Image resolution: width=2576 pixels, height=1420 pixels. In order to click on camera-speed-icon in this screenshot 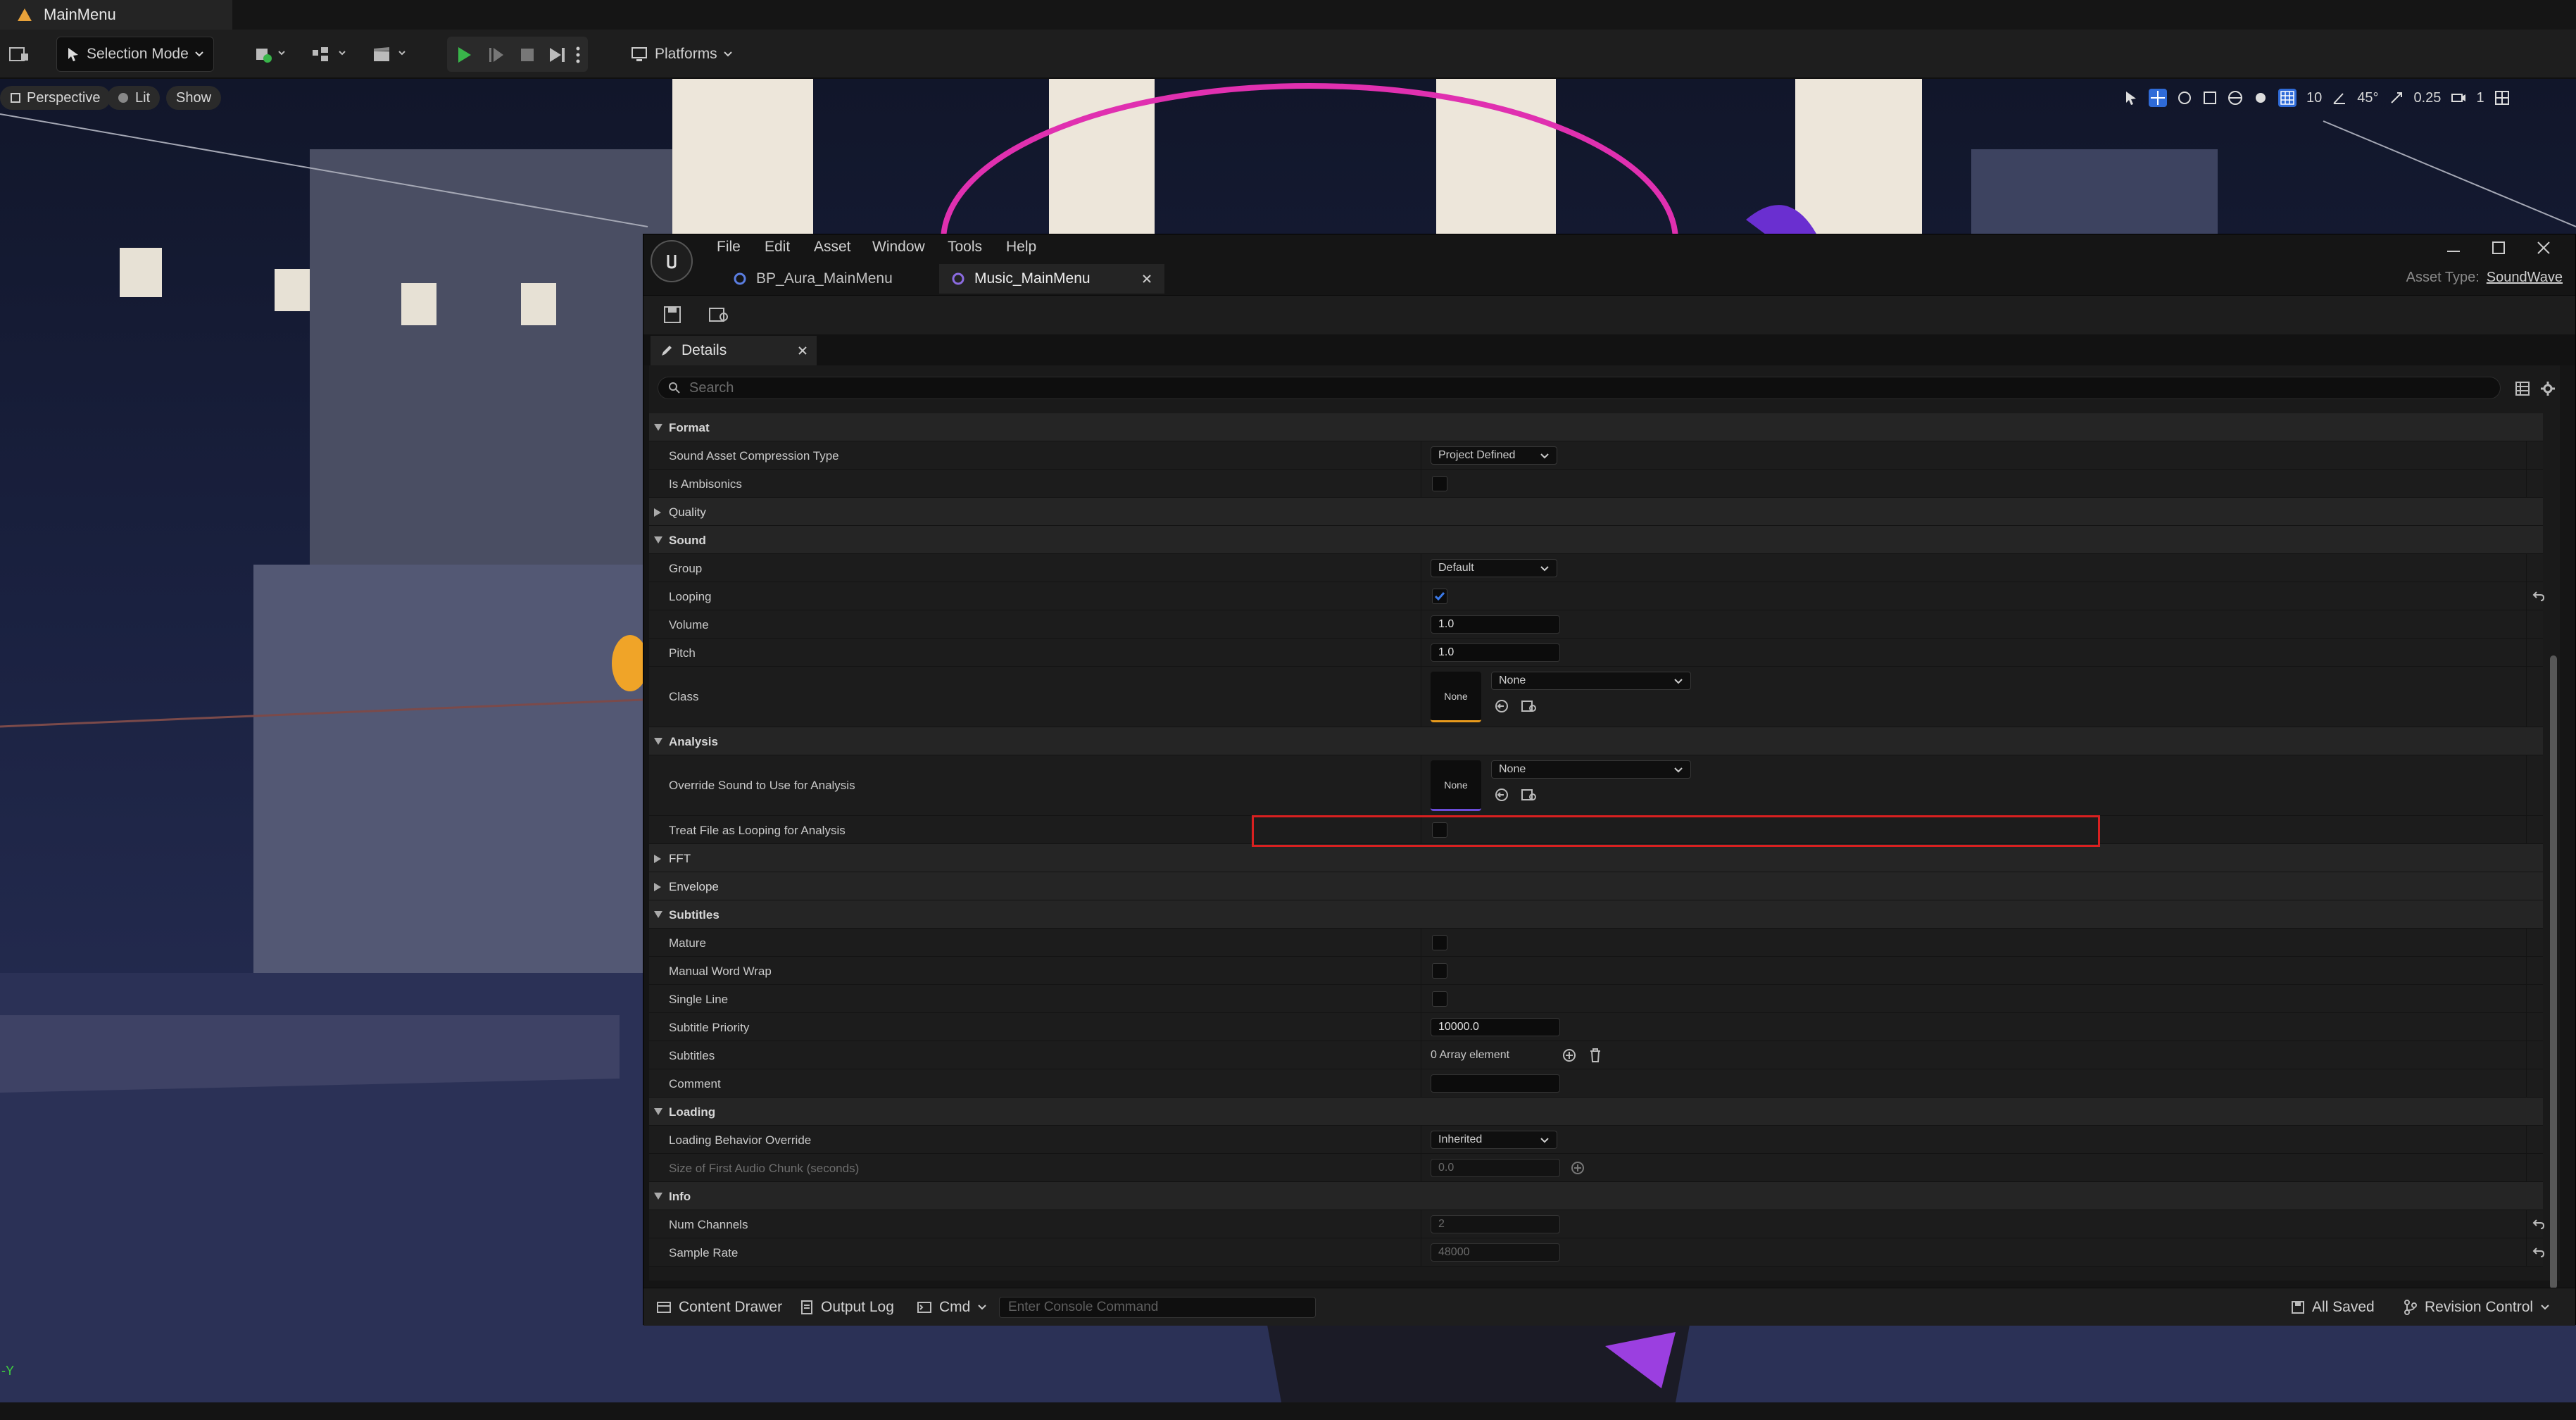, I will do `click(2458, 98)`.